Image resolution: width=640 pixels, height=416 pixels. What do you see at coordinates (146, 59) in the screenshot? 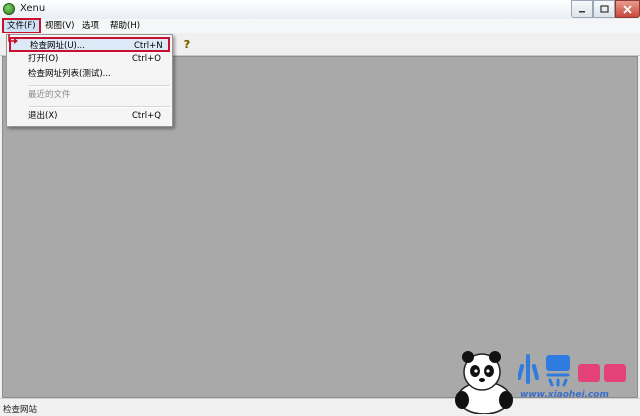
I see `menu-item-shortcut: Ctrl+O` at bounding box center [146, 59].